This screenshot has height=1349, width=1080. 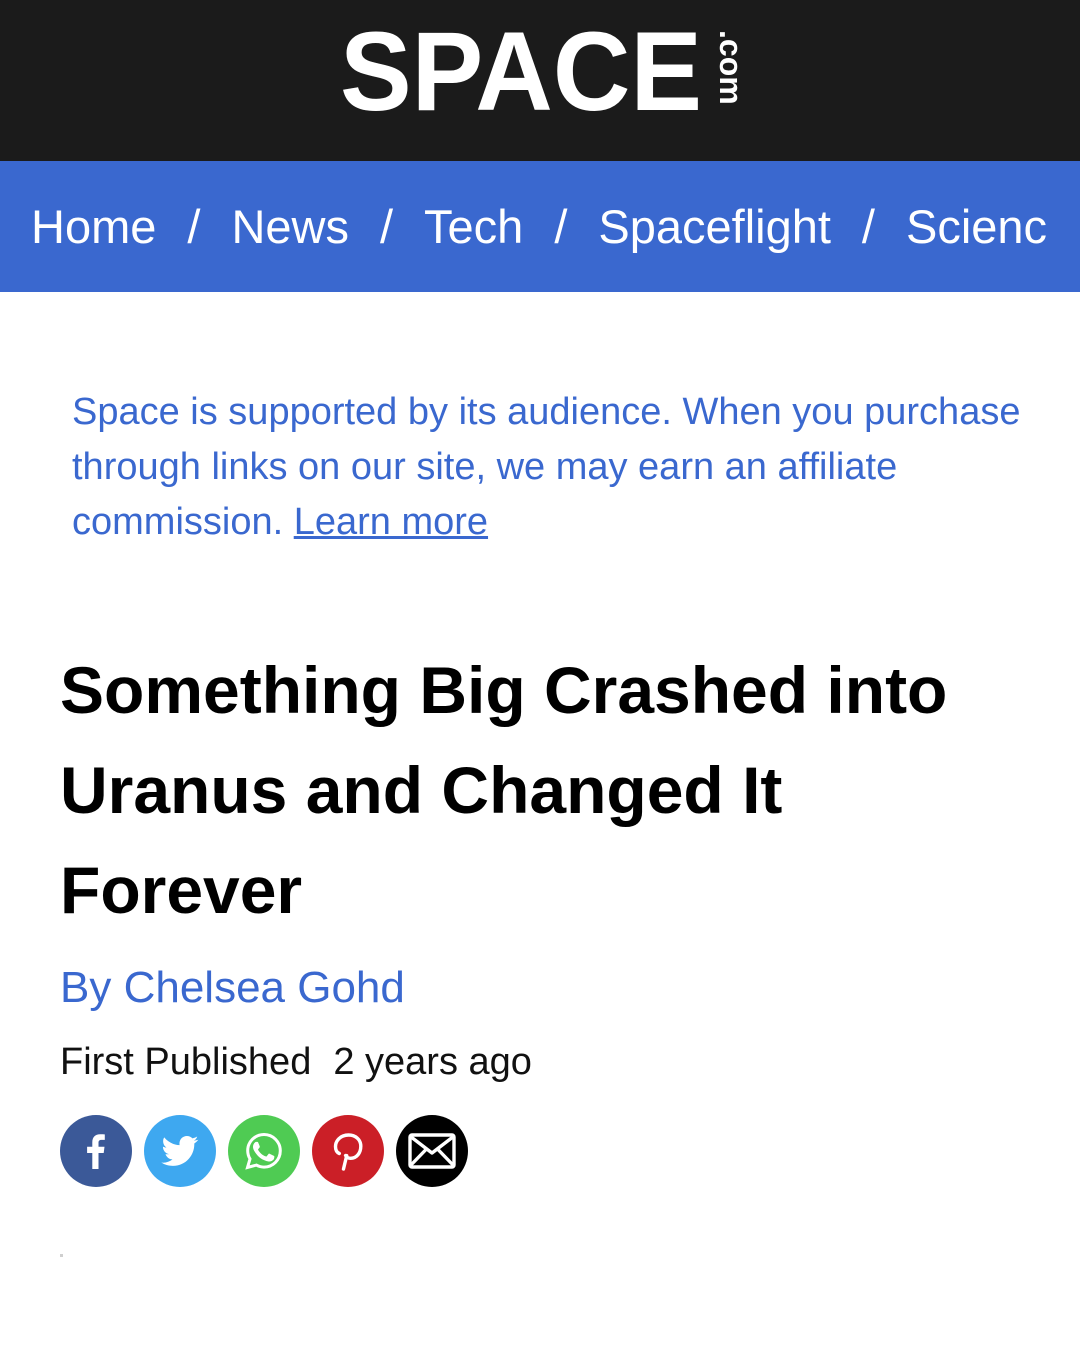 I want to click on twitter-icon, so click(x=180, y=1150).